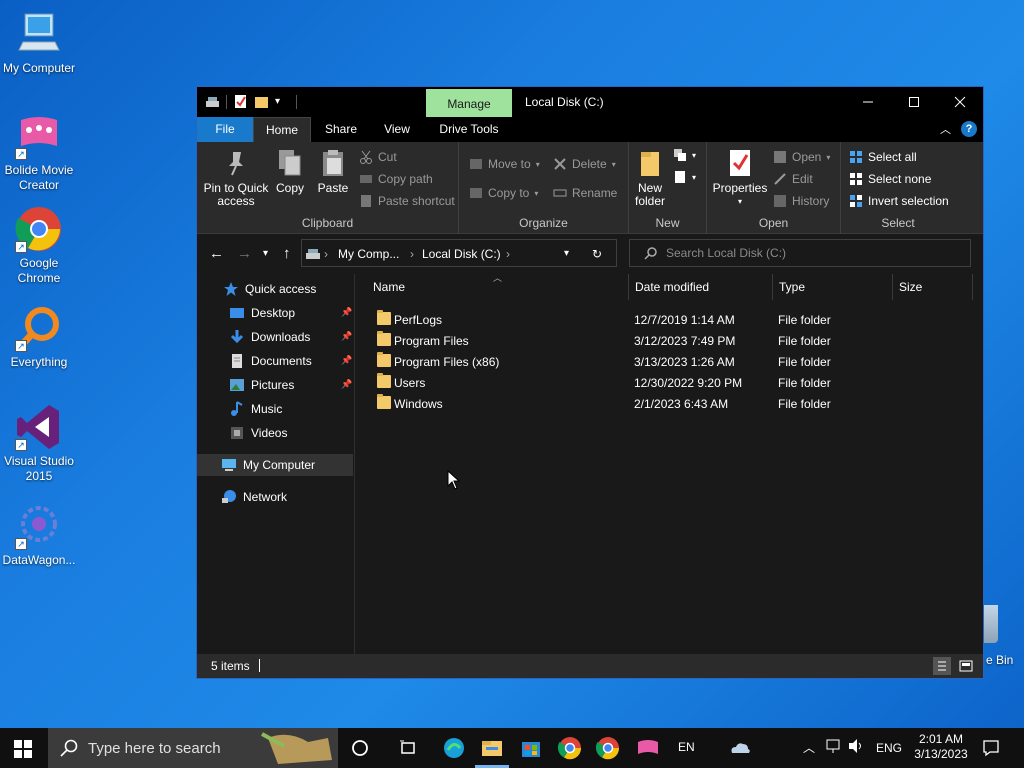 Image resolution: width=1024 pixels, height=768 pixels. I want to click on taskbar-search: Type here to search, so click(193, 748).